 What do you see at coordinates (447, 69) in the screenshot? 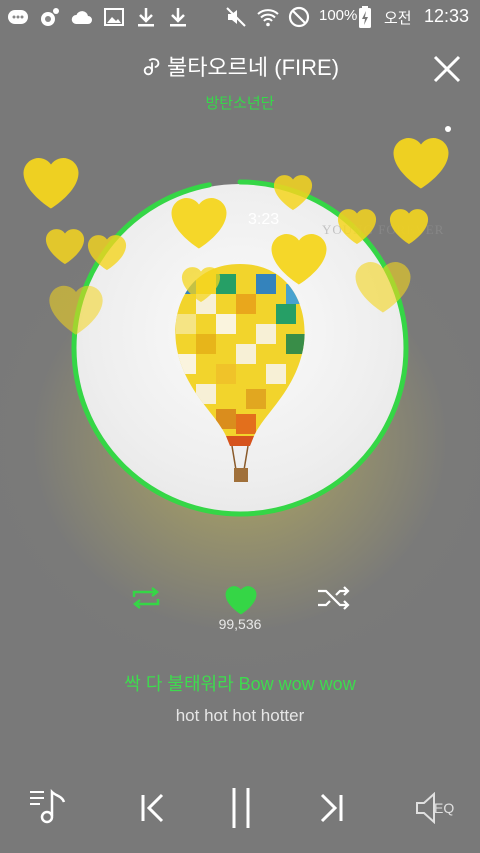
I see `close-icon` at bounding box center [447, 69].